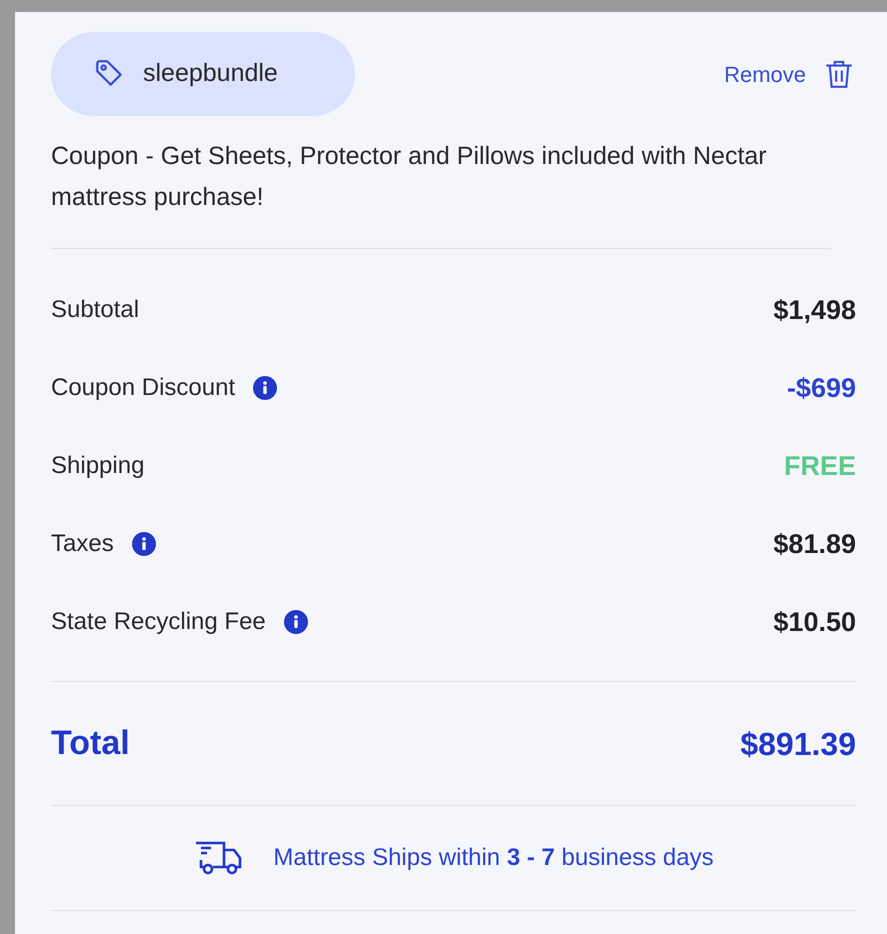 The width and height of the screenshot is (887, 934). Describe the element at coordinates (95, 310) in the screenshot. I see `line-label: Subtotal` at that location.